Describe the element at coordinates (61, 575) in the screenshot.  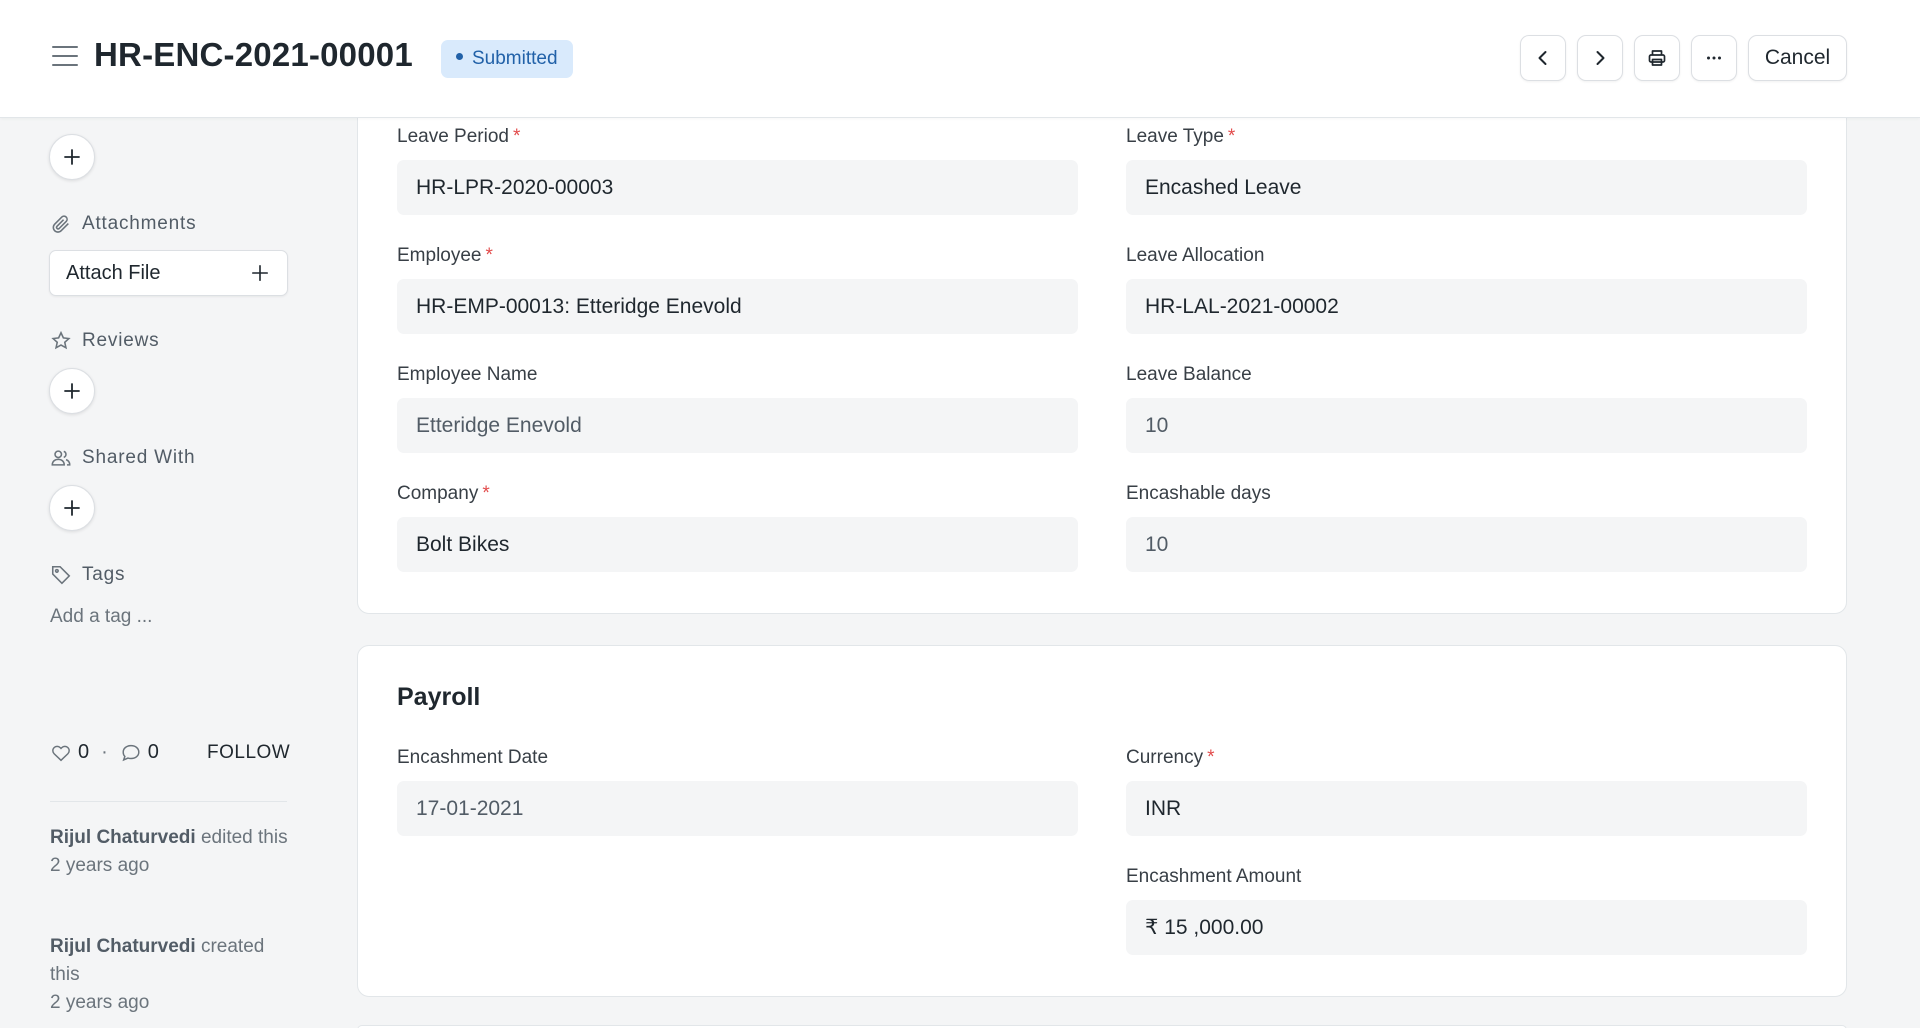
I see `tag-icon` at that location.